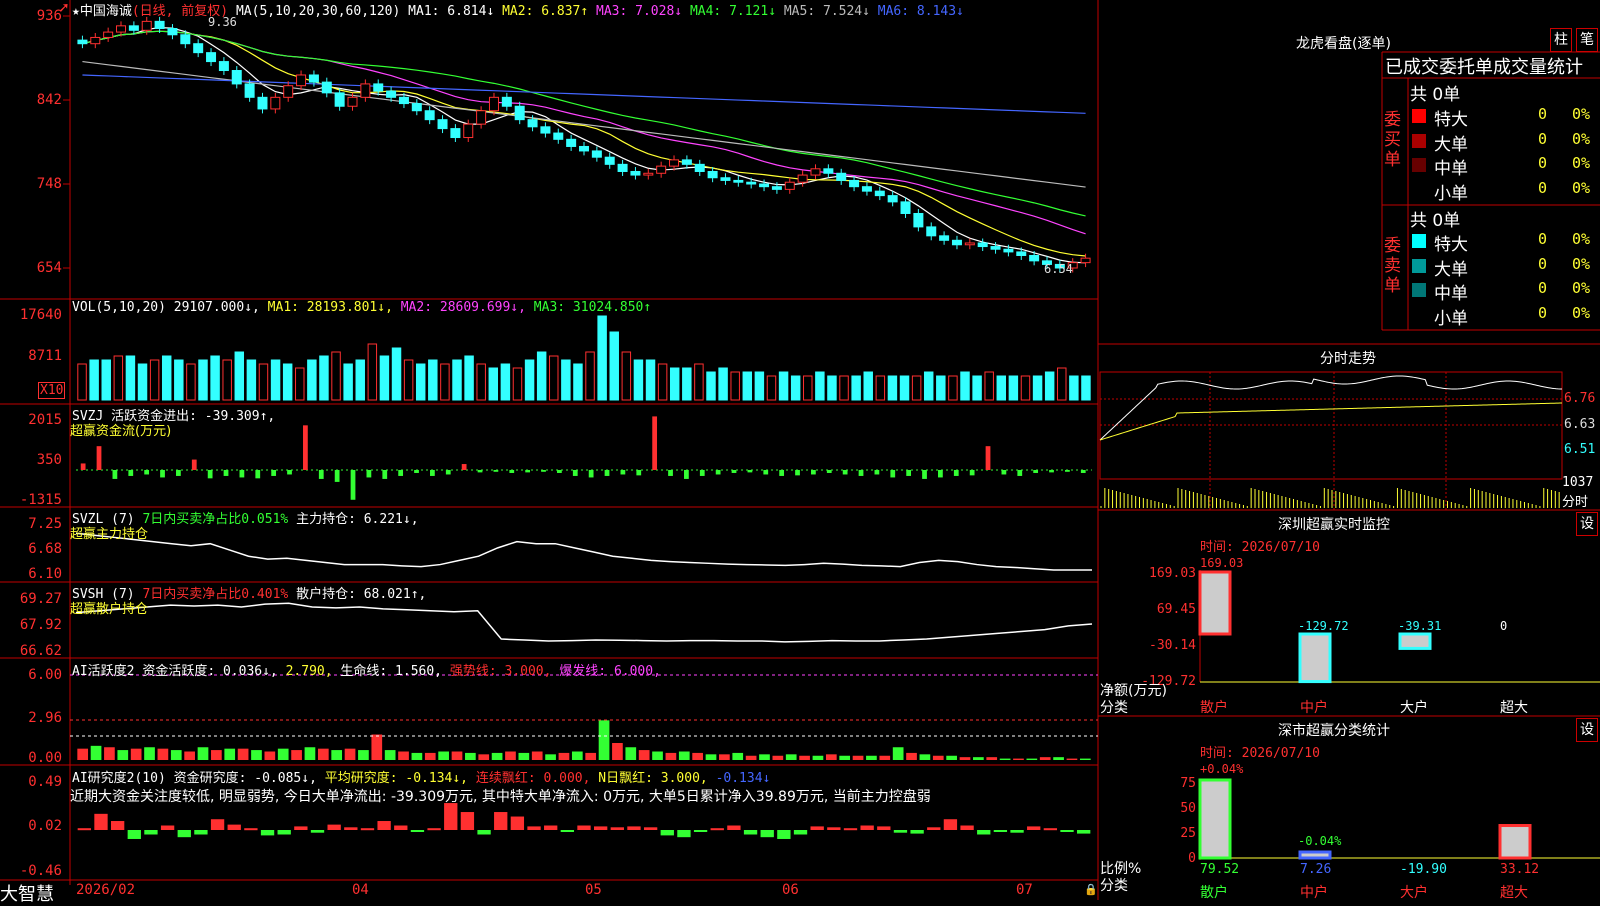  I want to click on ai-research-axis-label: 0.49, so click(45, 782).